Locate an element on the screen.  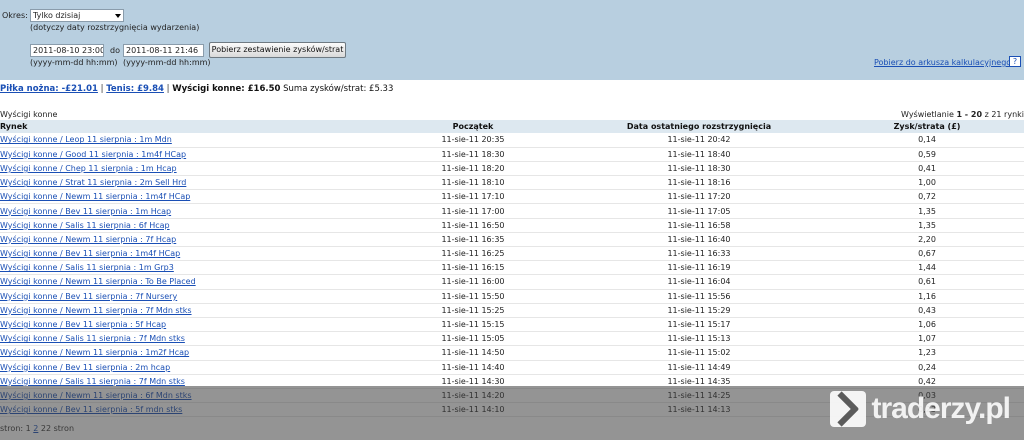
profit-loss-cell: 0,14 is located at coordinates (927, 140).